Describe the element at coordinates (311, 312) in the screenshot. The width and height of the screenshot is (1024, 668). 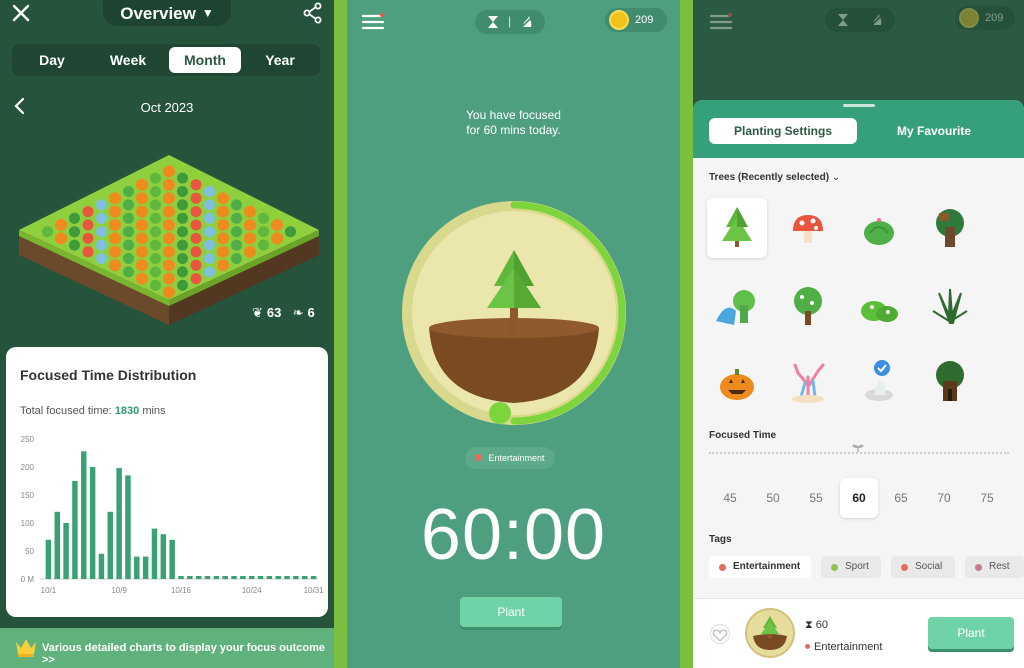
I see `withered-count: 6` at that location.